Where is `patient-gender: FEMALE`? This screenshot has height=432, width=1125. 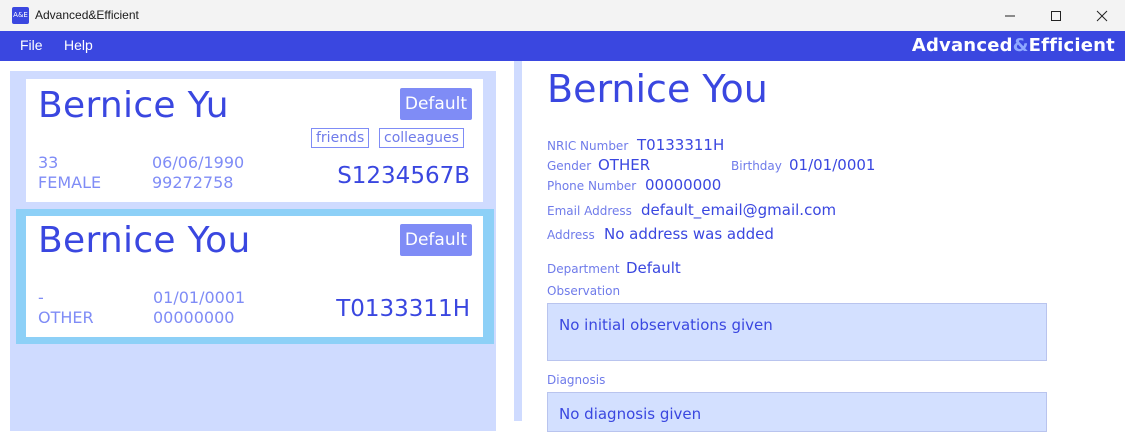 patient-gender: FEMALE is located at coordinates (70, 182).